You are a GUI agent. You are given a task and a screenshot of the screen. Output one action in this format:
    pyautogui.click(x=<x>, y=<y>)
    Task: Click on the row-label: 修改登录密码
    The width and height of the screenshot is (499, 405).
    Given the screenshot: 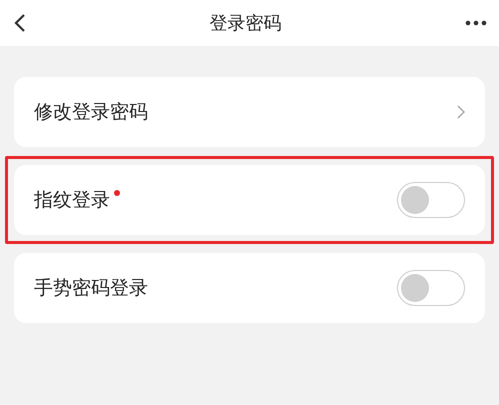 What is the action you would take?
    pyautogui.click(x=91, y=112)
    